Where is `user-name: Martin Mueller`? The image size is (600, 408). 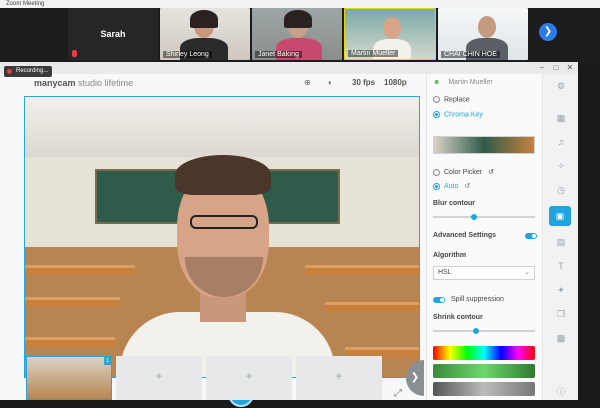
user-name: Martin Mueller is located at coordinates (470, 82).